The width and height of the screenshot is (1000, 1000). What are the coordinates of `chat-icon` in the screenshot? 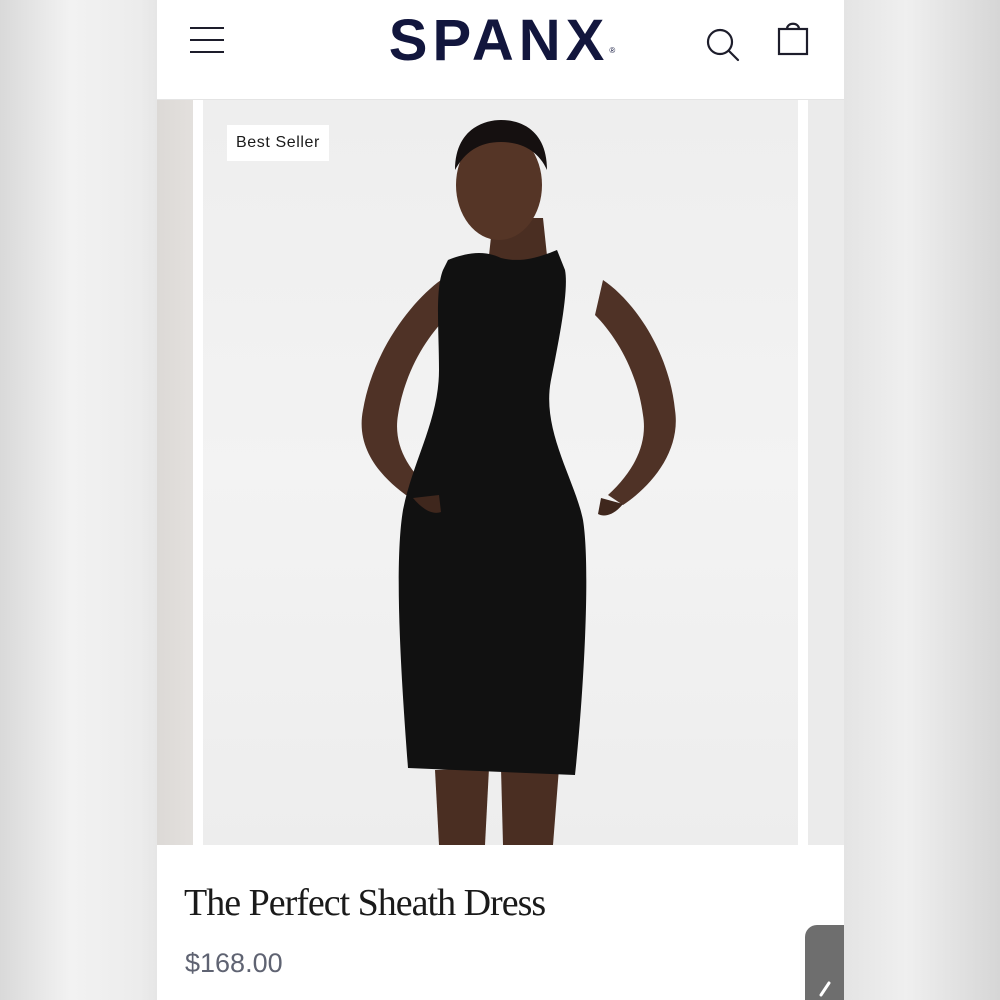 It's located at (824, 962).